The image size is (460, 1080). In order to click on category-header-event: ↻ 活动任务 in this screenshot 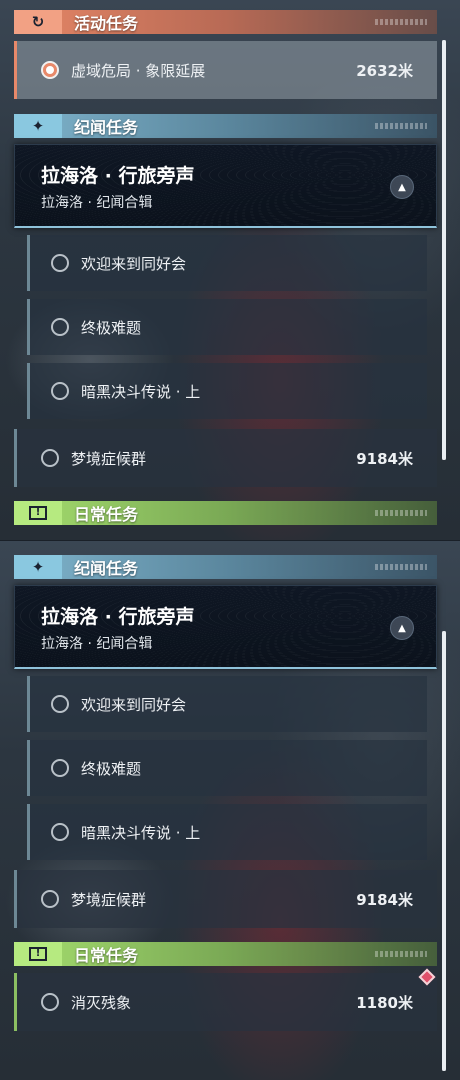, I will do `click(225, 22)`.